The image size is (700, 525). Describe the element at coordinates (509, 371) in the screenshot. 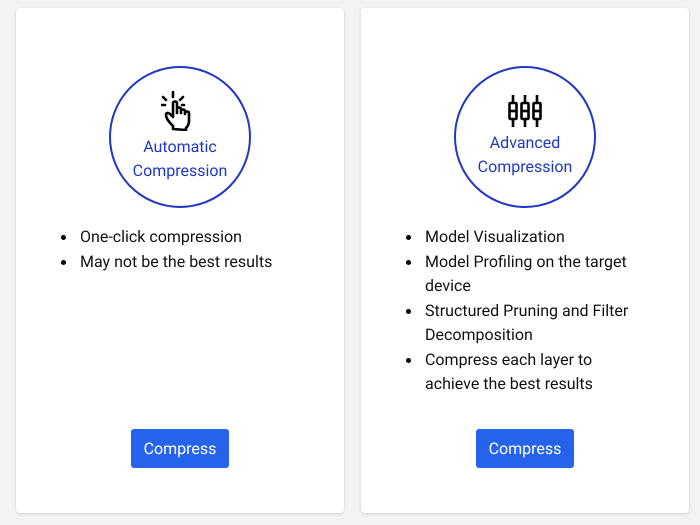

I see `feature-text: Compress each layer to achieve the best results` at that location.